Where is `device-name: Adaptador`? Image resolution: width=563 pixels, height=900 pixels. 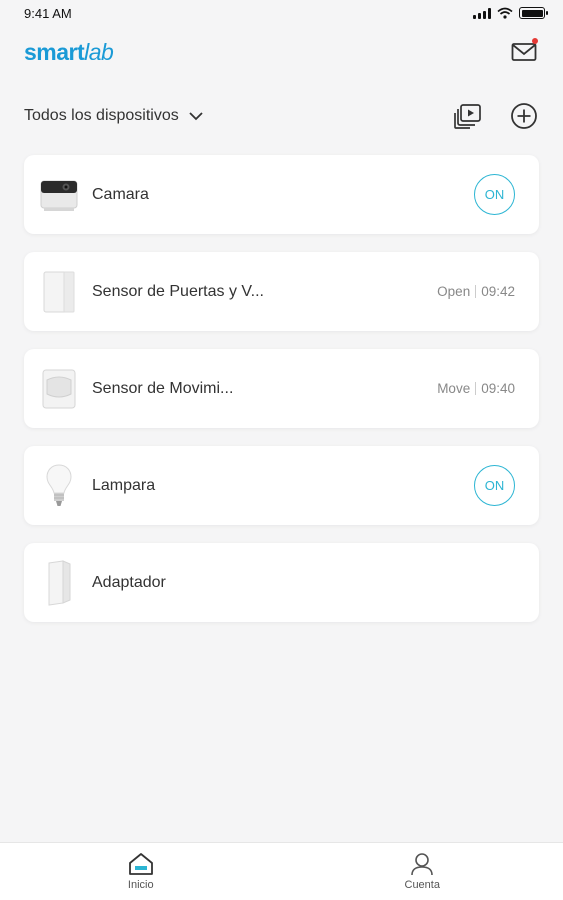 device-name: Adaptador is located at coordinates (129, 582).